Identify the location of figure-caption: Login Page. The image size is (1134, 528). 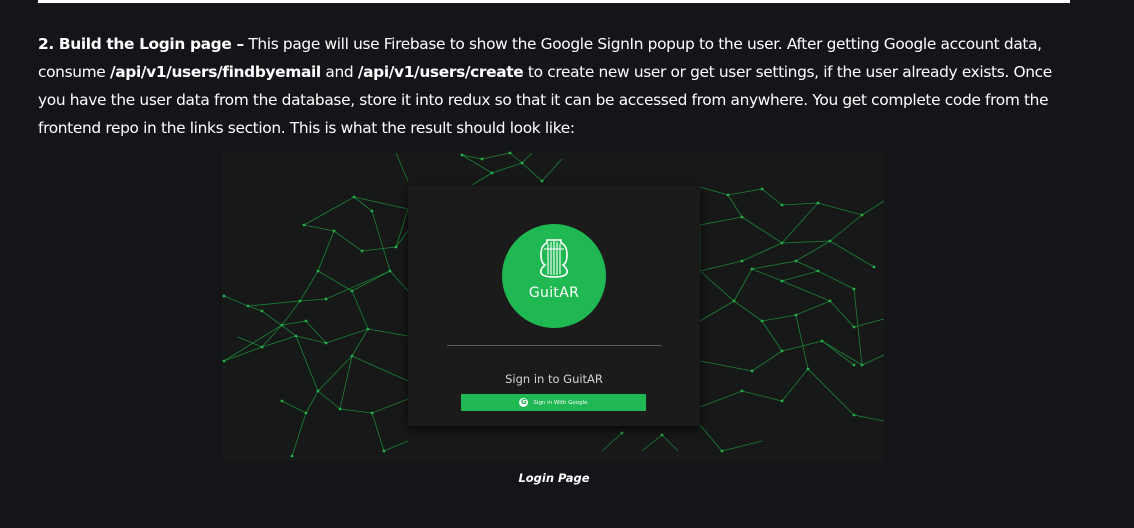
(554, 478).